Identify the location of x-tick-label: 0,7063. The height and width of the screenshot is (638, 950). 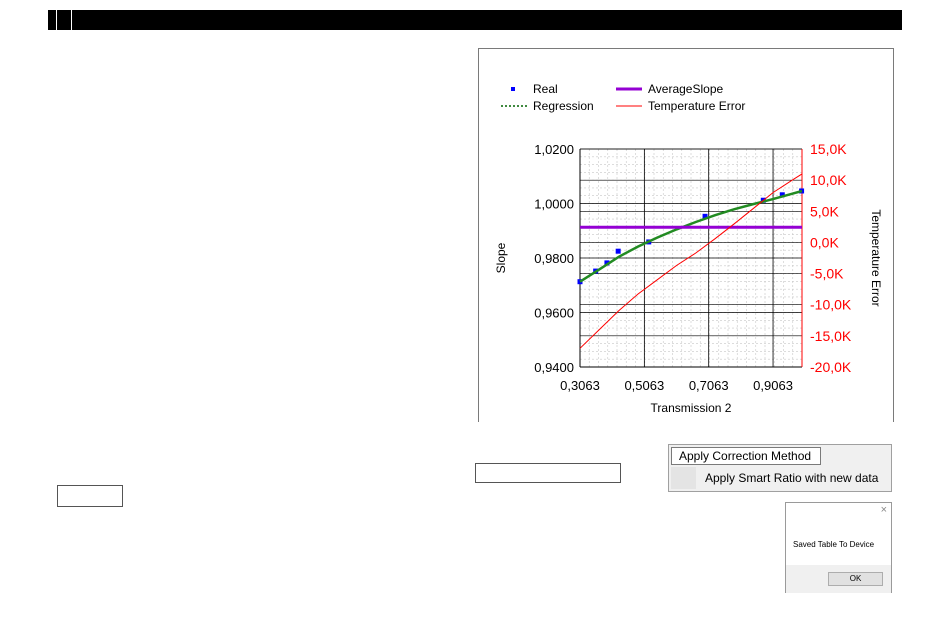
(709, 385).